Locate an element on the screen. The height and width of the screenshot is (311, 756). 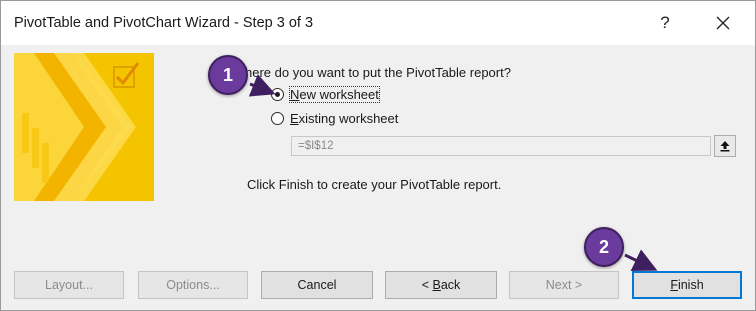
next-button: Next > is located at coordinates (564, 285).